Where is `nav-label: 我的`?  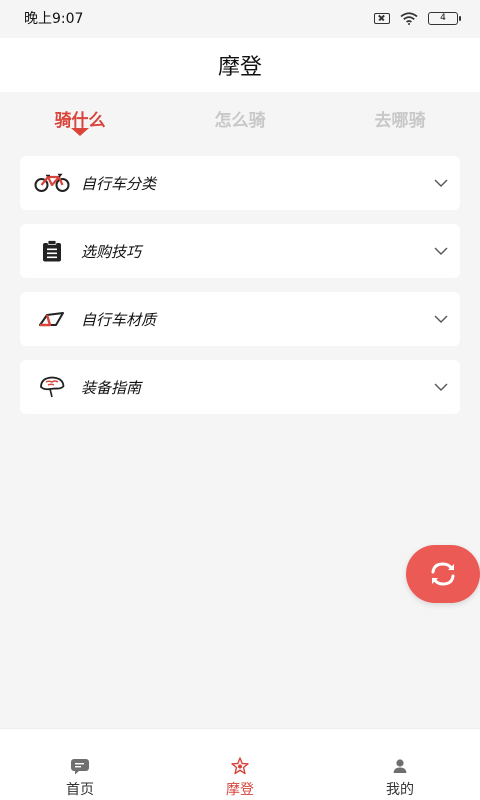
nav-label: 我的 is located at coordinates (400, 790).